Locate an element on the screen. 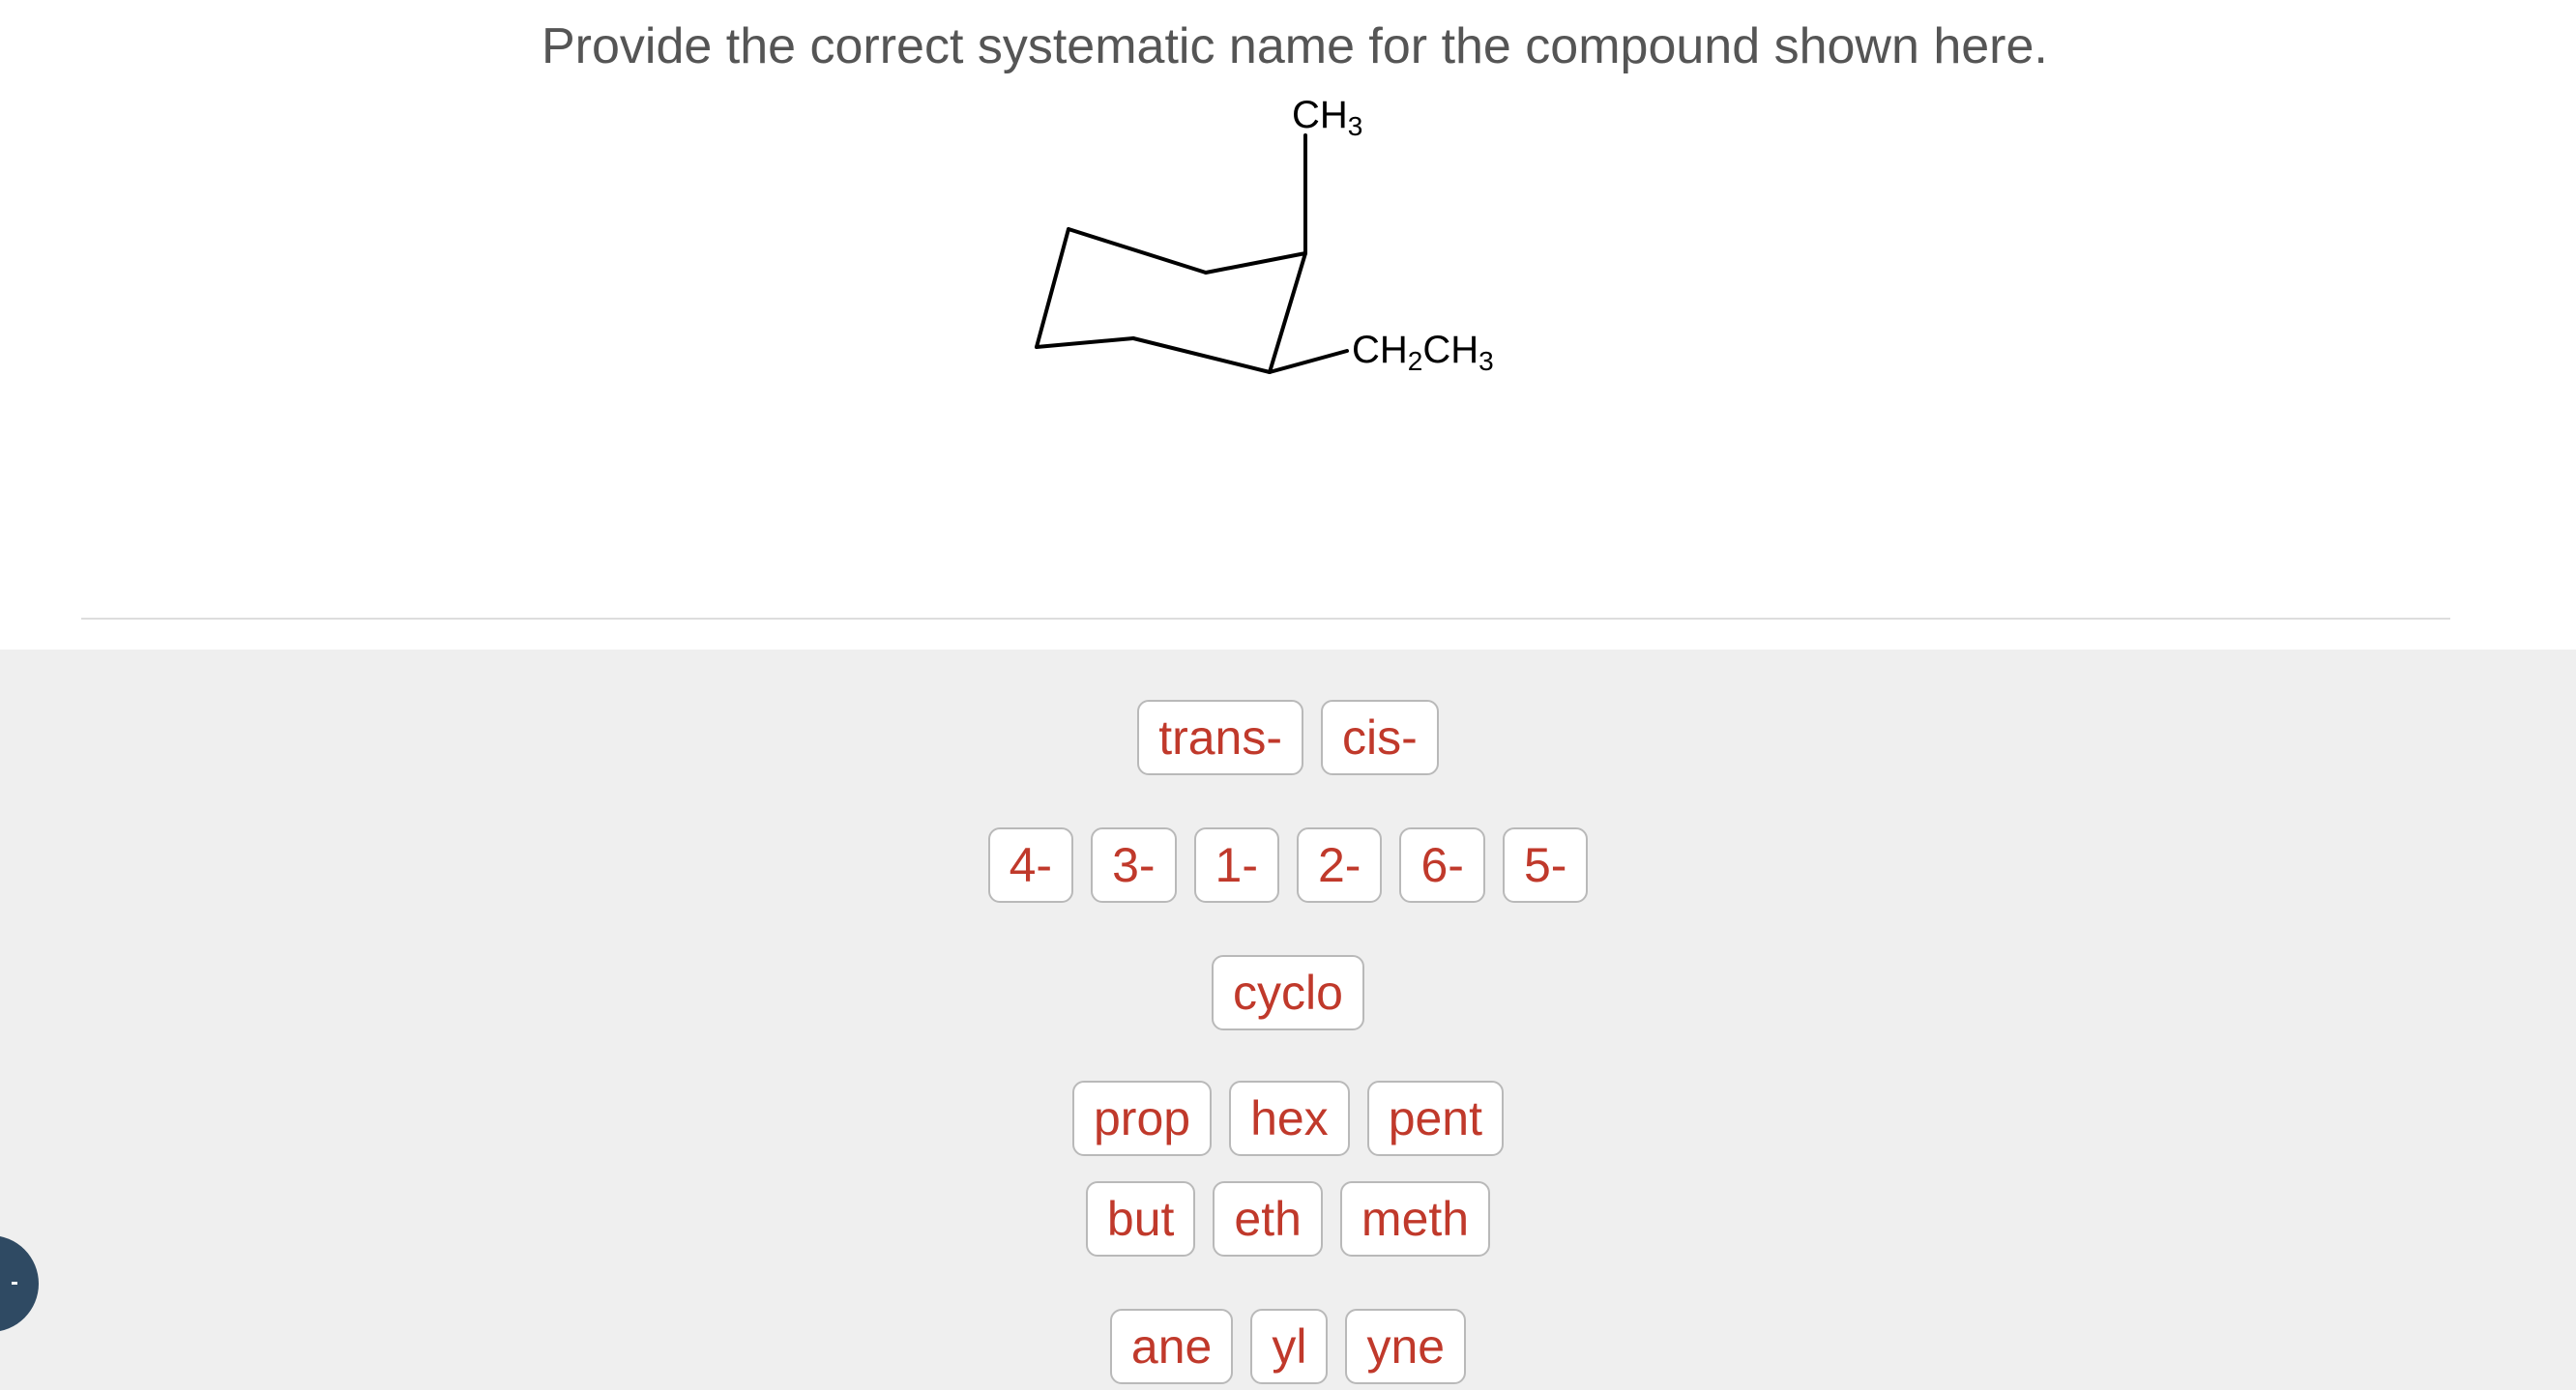 This screenshot has height=1390, width=2576. suffix-row: ane yl yne is located at coordinates (1288, 1347).